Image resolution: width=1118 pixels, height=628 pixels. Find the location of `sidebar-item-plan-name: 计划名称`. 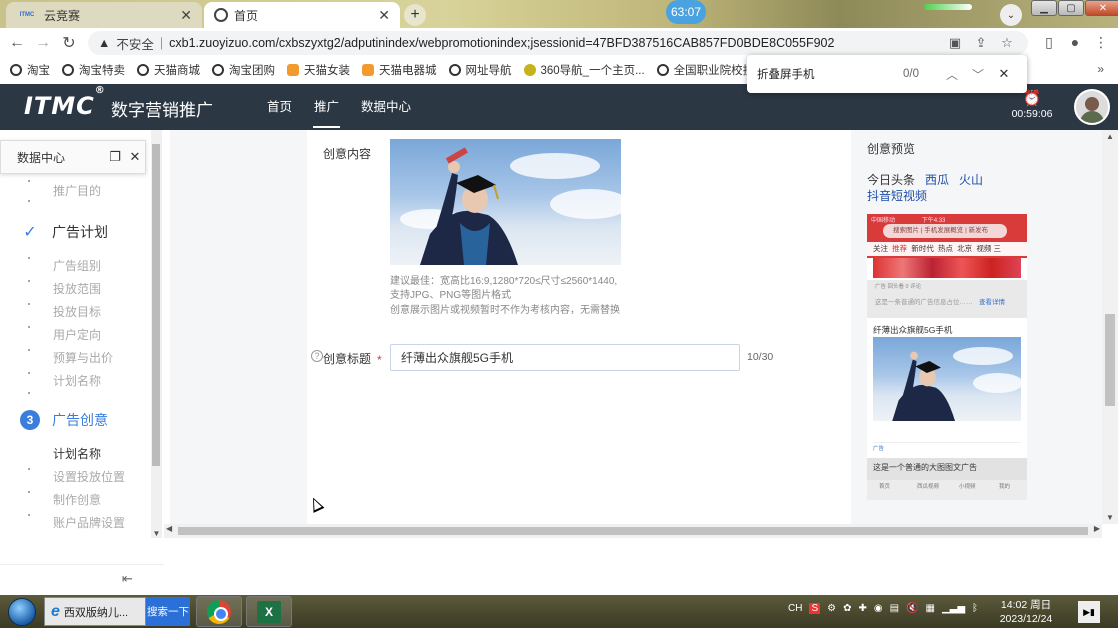

sidebar-item-plan-name: 计划名称 is located at coordinates (77, 380).